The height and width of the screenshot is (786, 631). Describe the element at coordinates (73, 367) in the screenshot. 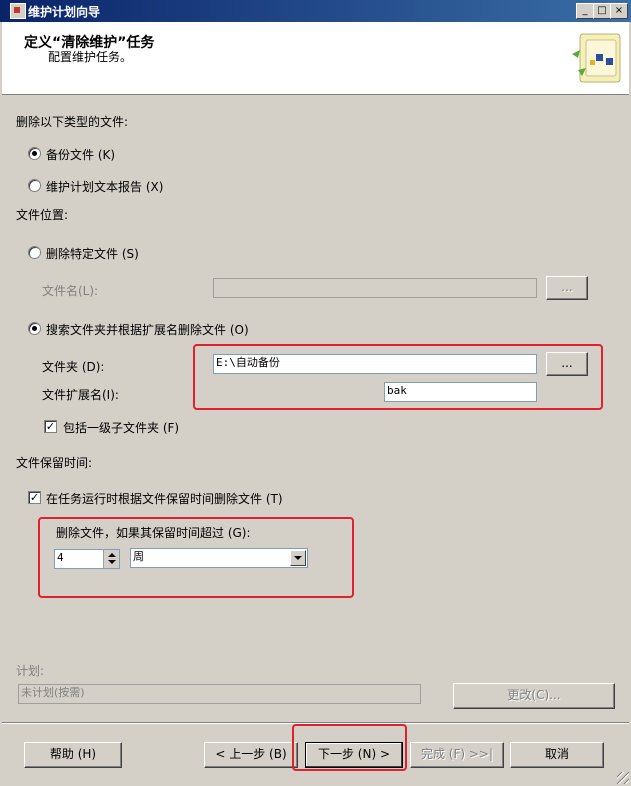

I see `folder-label: 文件夹 (D):` at that location.